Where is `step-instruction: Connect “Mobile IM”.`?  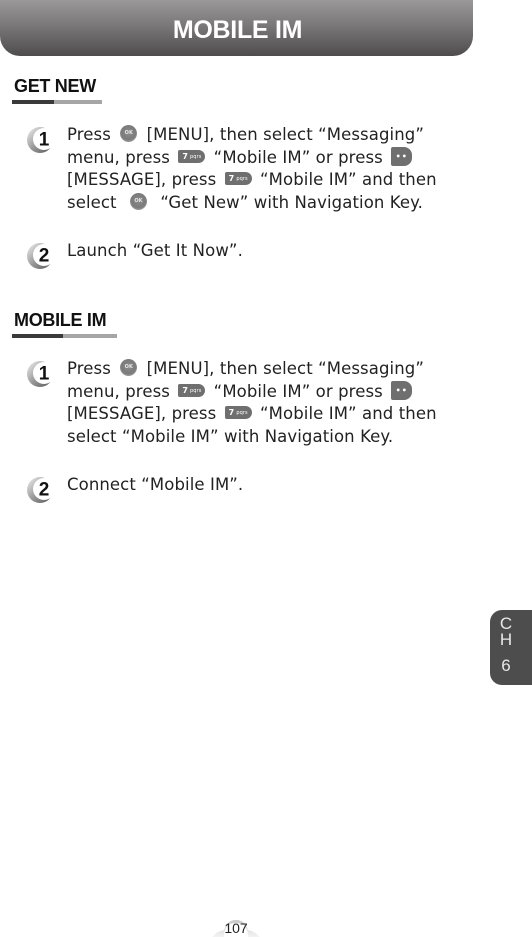
step-instruction: Connect “Mobile IM”. is located at coordinates (155, 484).